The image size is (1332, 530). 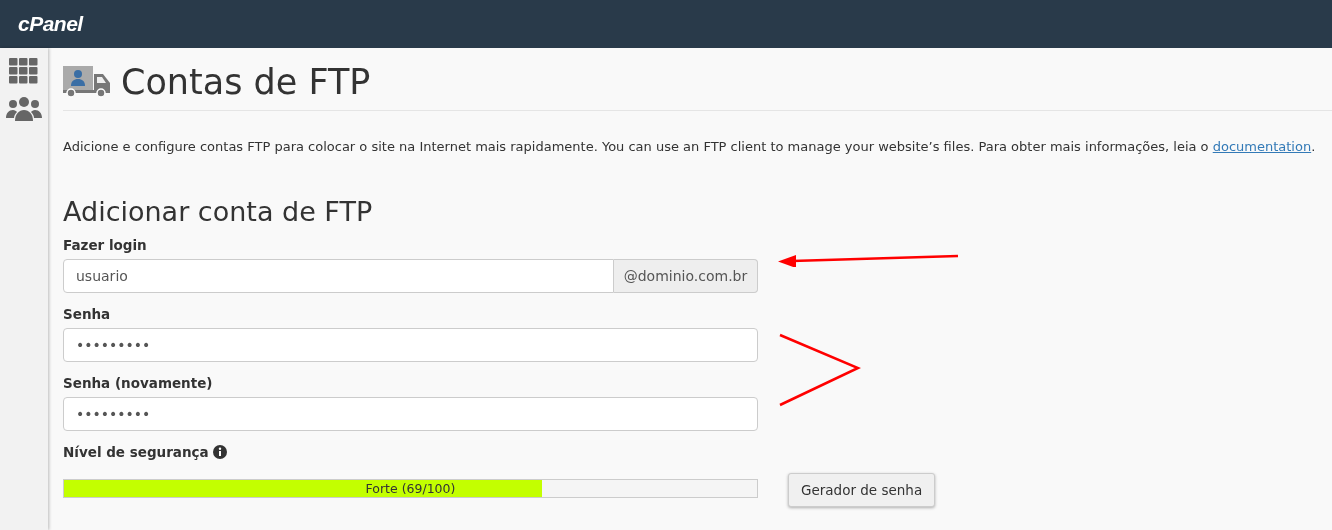 I want to click on strength-label: Nível de segurança, so click(x=136, y=452).